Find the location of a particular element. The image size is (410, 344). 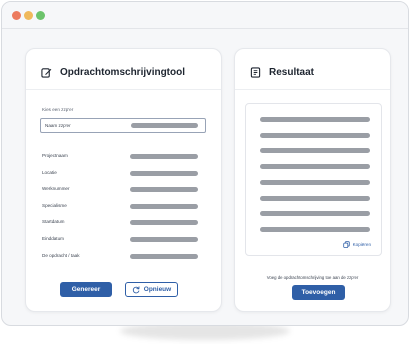

result-title: Resultaat is located at coordinates (292, 72).